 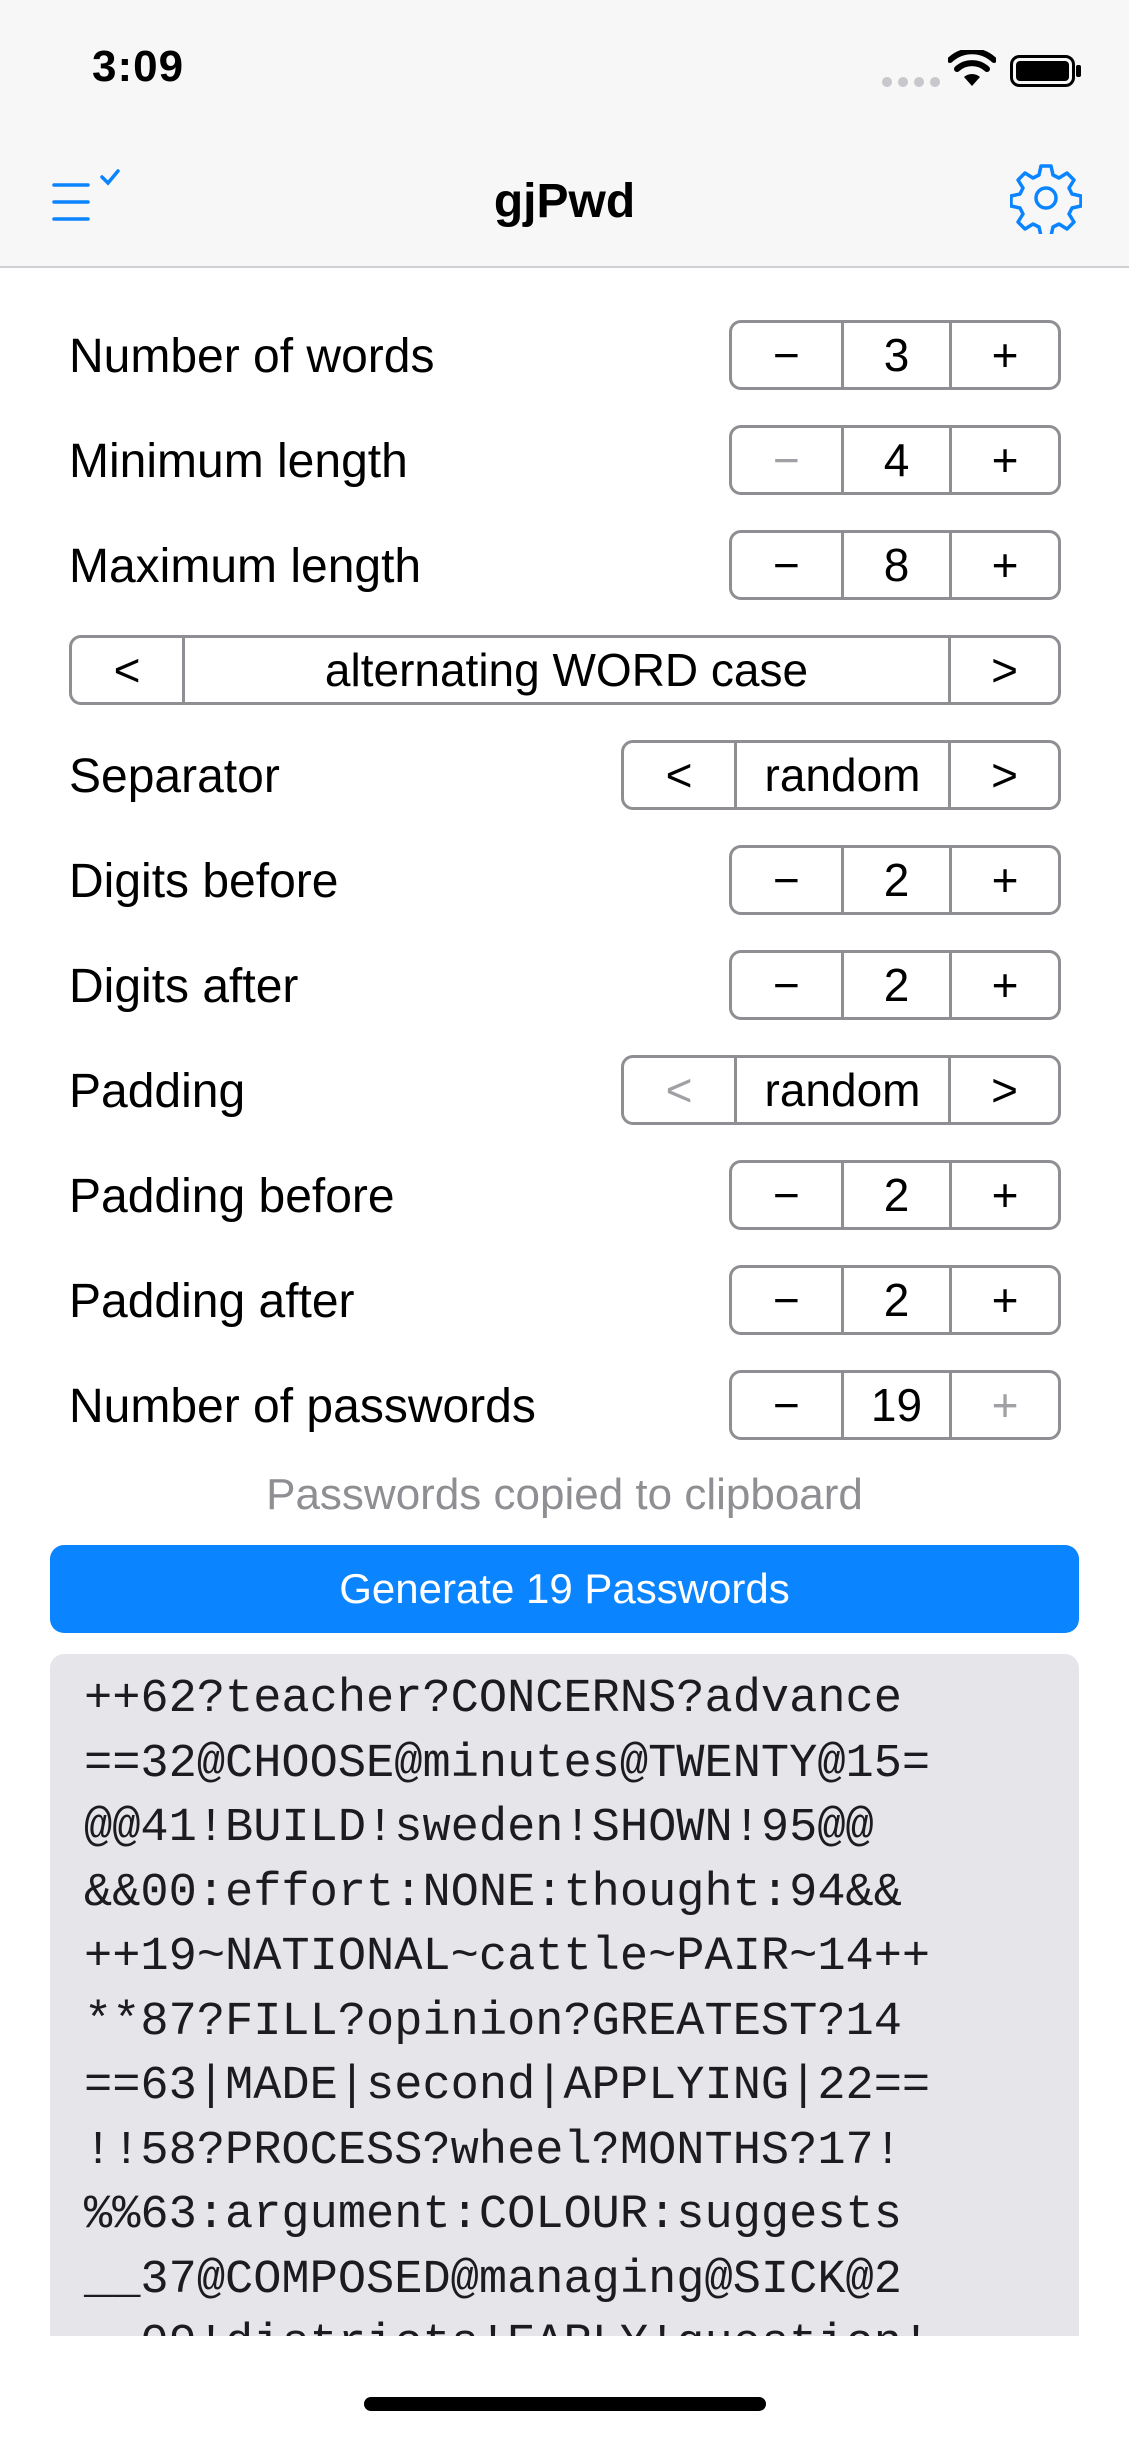 I want to click on password-line: **87?FILL?opinion?GREATEST?14, so click(x=493, y=2022).